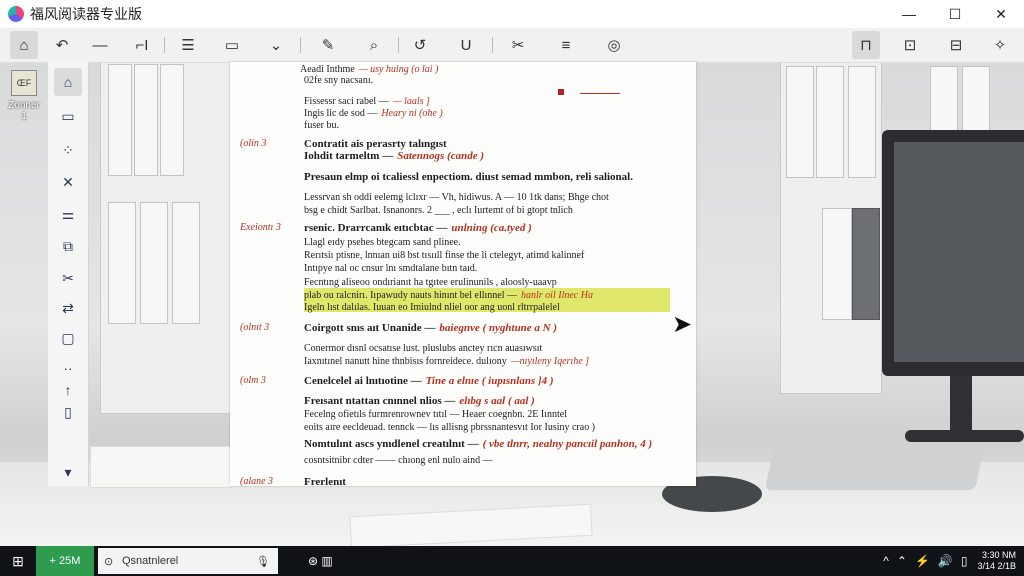 The image size is (1024, 576). I want to click on document-line-text: Freısant ntattan cnınnel nlios —, so click(380, 401).